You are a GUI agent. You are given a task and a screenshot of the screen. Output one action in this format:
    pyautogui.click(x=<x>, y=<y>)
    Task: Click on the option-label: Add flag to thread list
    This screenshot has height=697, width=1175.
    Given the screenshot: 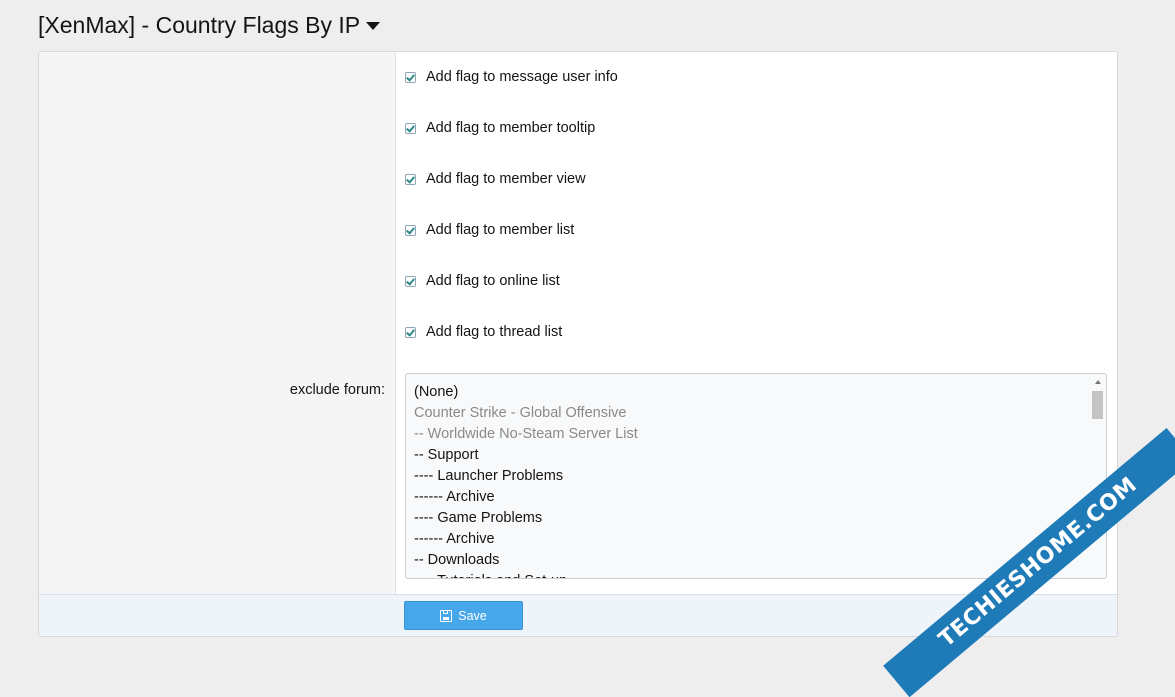 What is the action you would take?
    pyautogui.click(x=494, y=332)
    